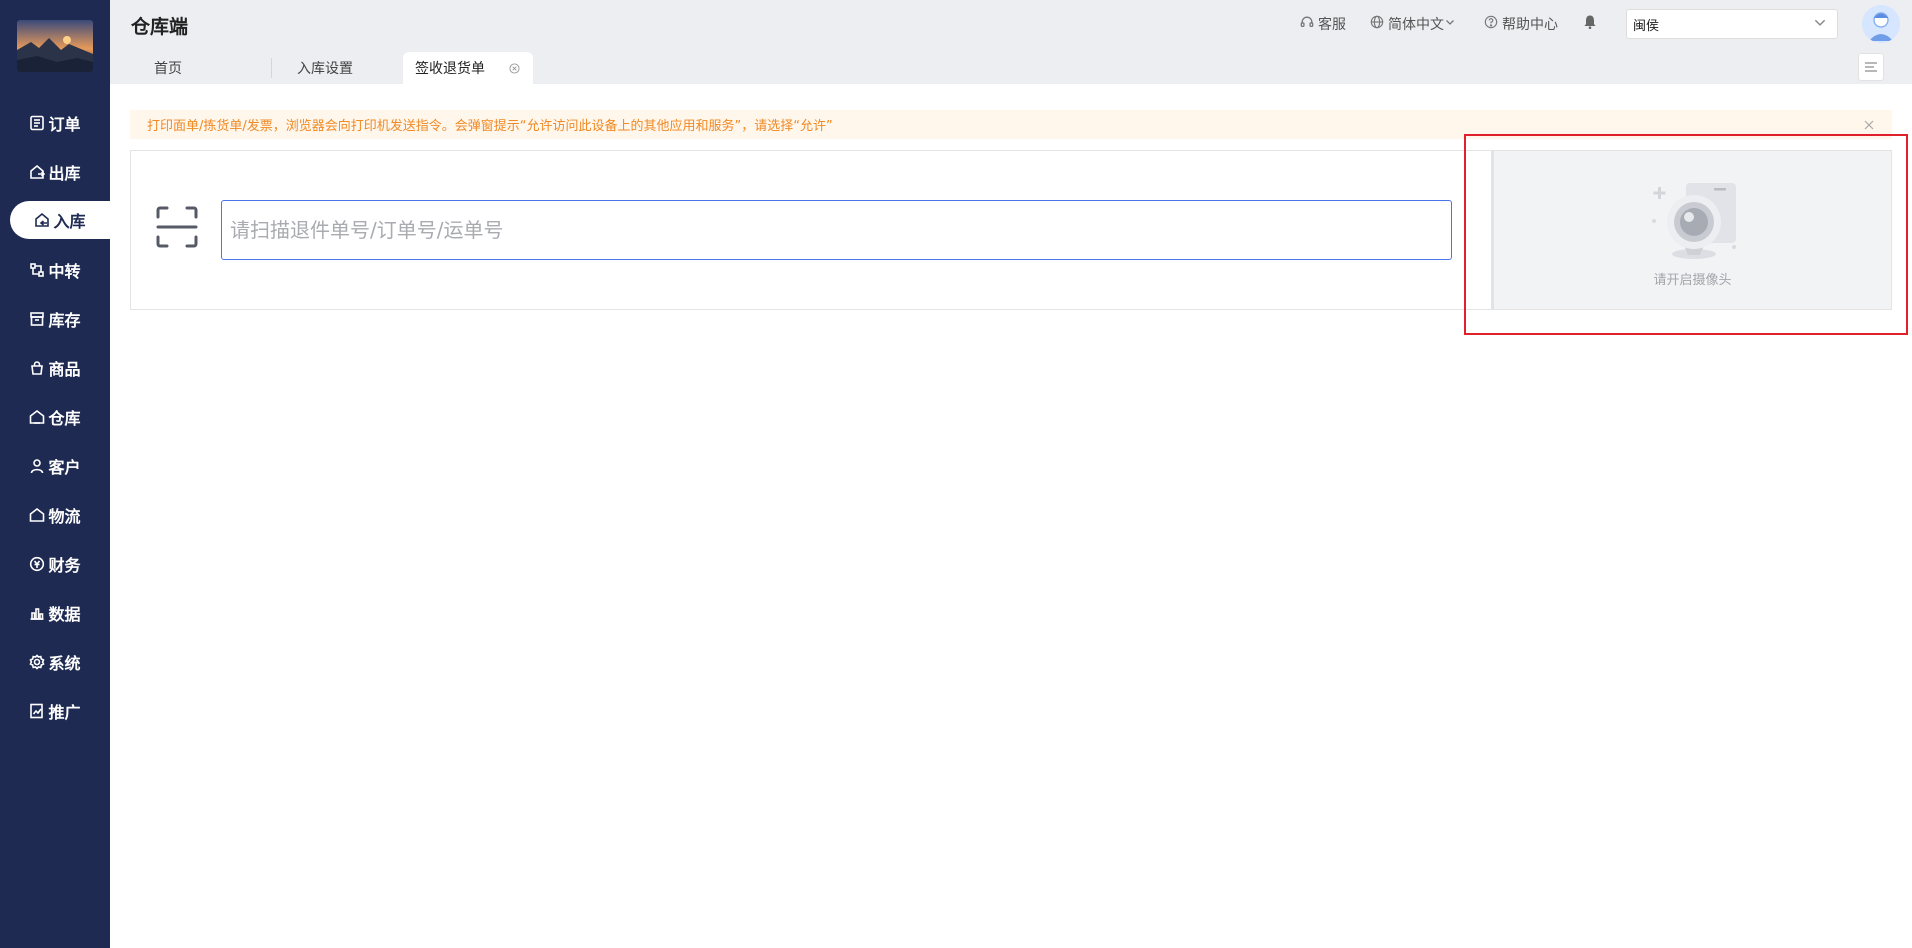 This screenshot has width=1912, height=948. What do you see at coordinates (69, 221) in the screenshot?
I see `sidebar-item-label: 入库` at bounding box center [69, 221].